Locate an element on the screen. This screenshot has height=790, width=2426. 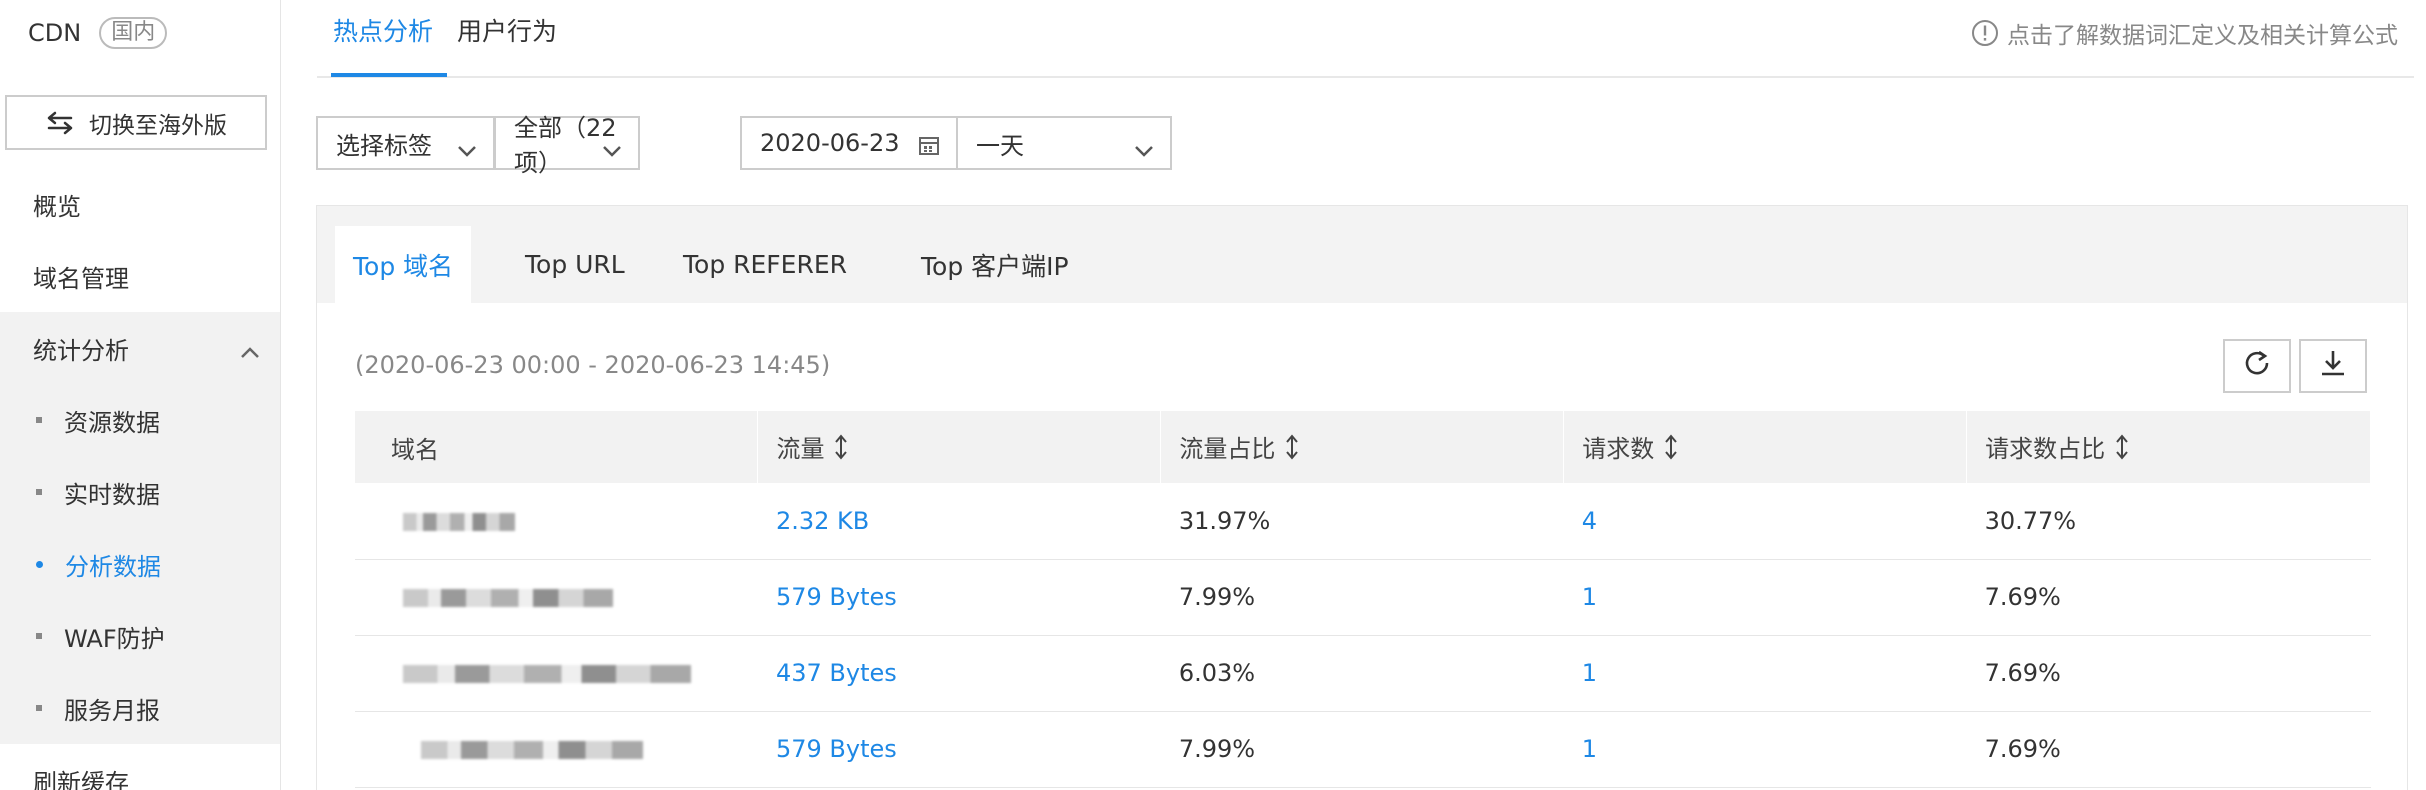
column-header-traffic-share: 流量占比 is located at coordinates (1362, 447).